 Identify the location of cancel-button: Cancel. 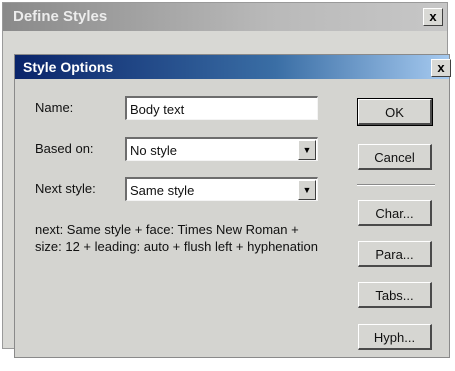
(395, 157).